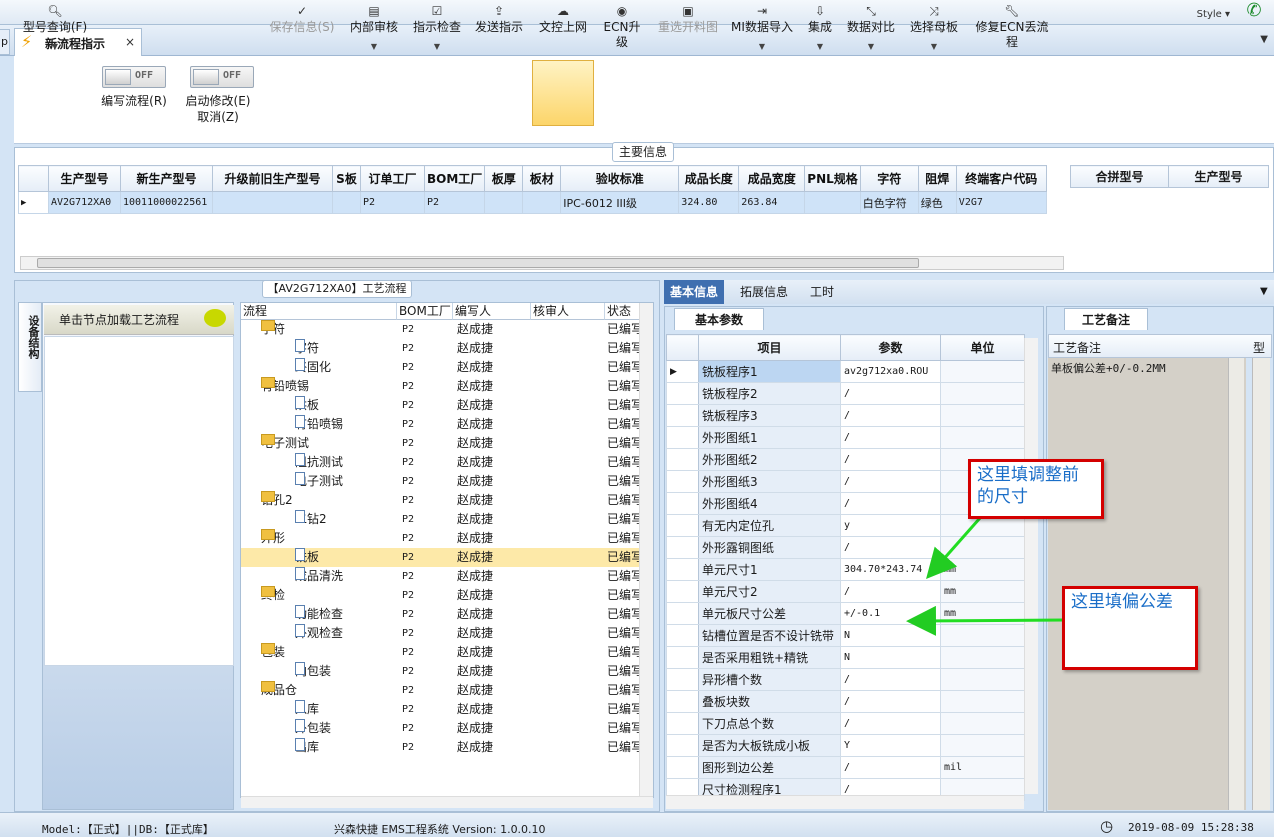  What do you see at coordinates (1130, 628) in the screenshot?
I see `callout-tolerance: 这里填偏公差` at bounding box center [1130, 628].